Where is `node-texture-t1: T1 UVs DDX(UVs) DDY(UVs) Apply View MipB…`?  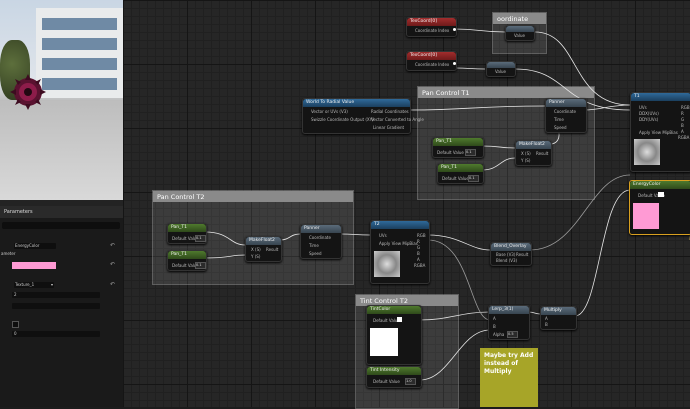 node-texture-t1: T1 UVs DDX(UVs) DDY(UVs) Apply View MipB… is located at coordinates (660, 132).